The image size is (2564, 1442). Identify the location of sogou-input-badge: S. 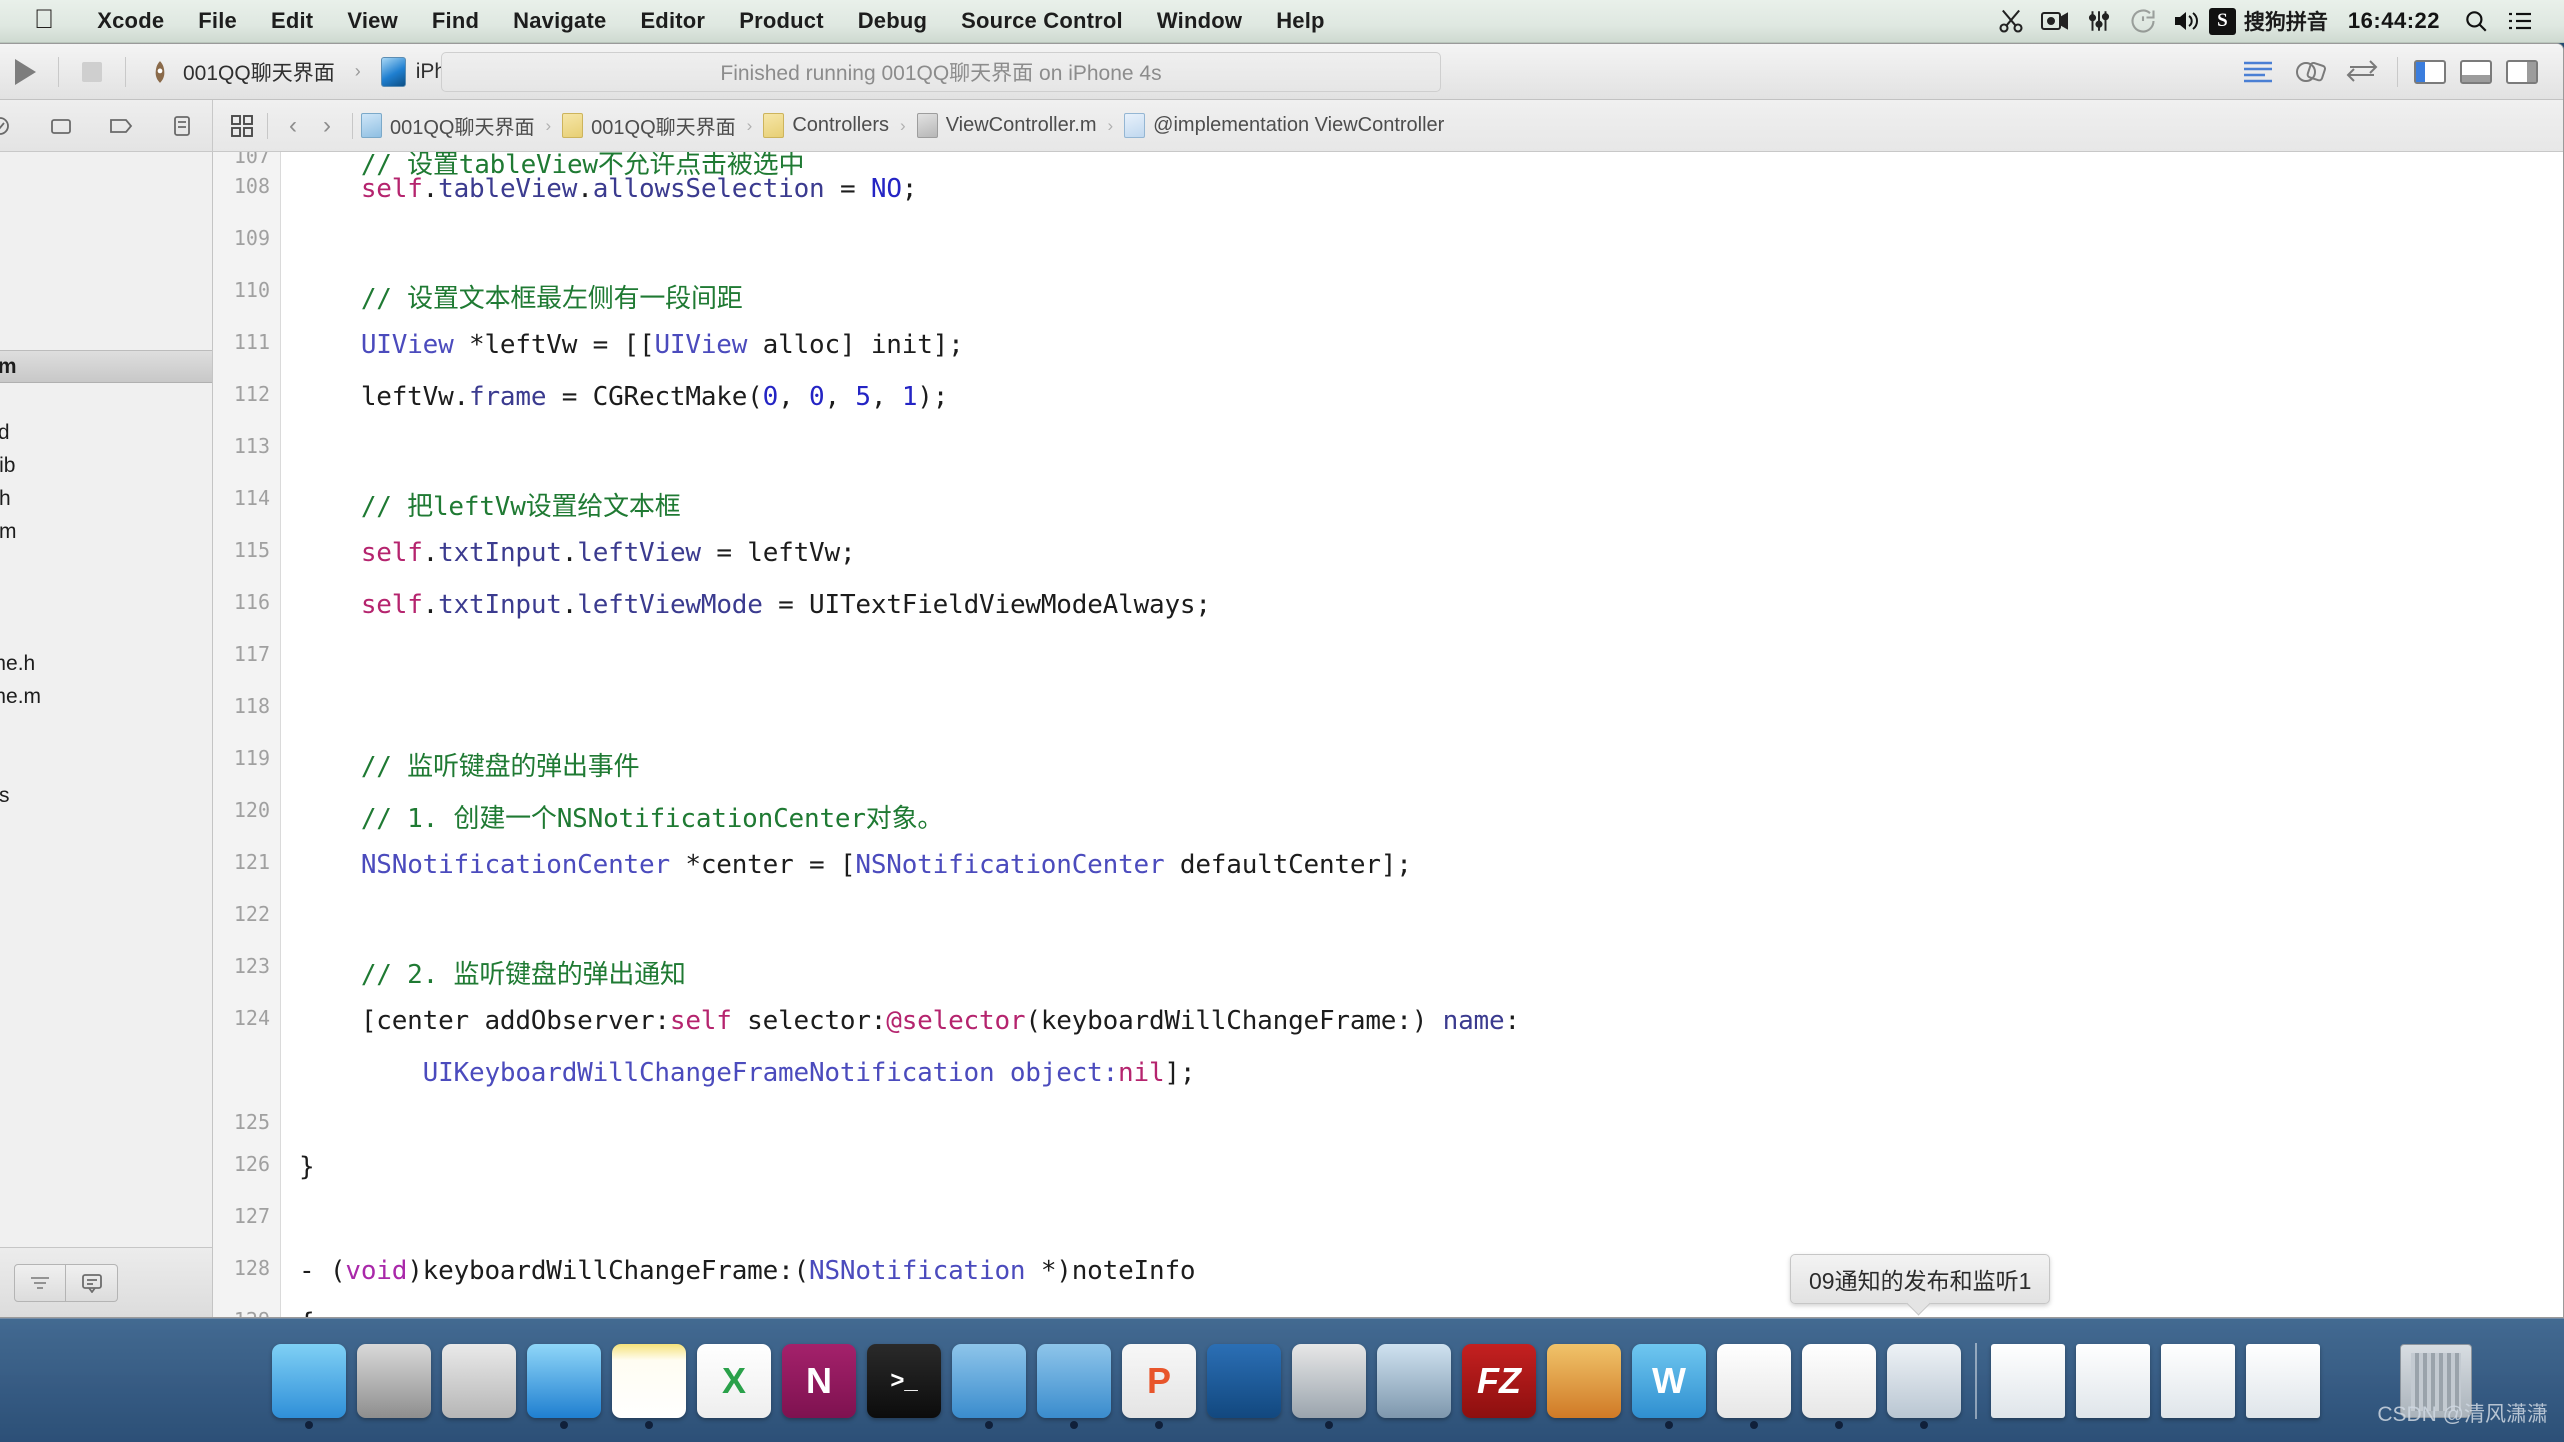
(2222, 21).